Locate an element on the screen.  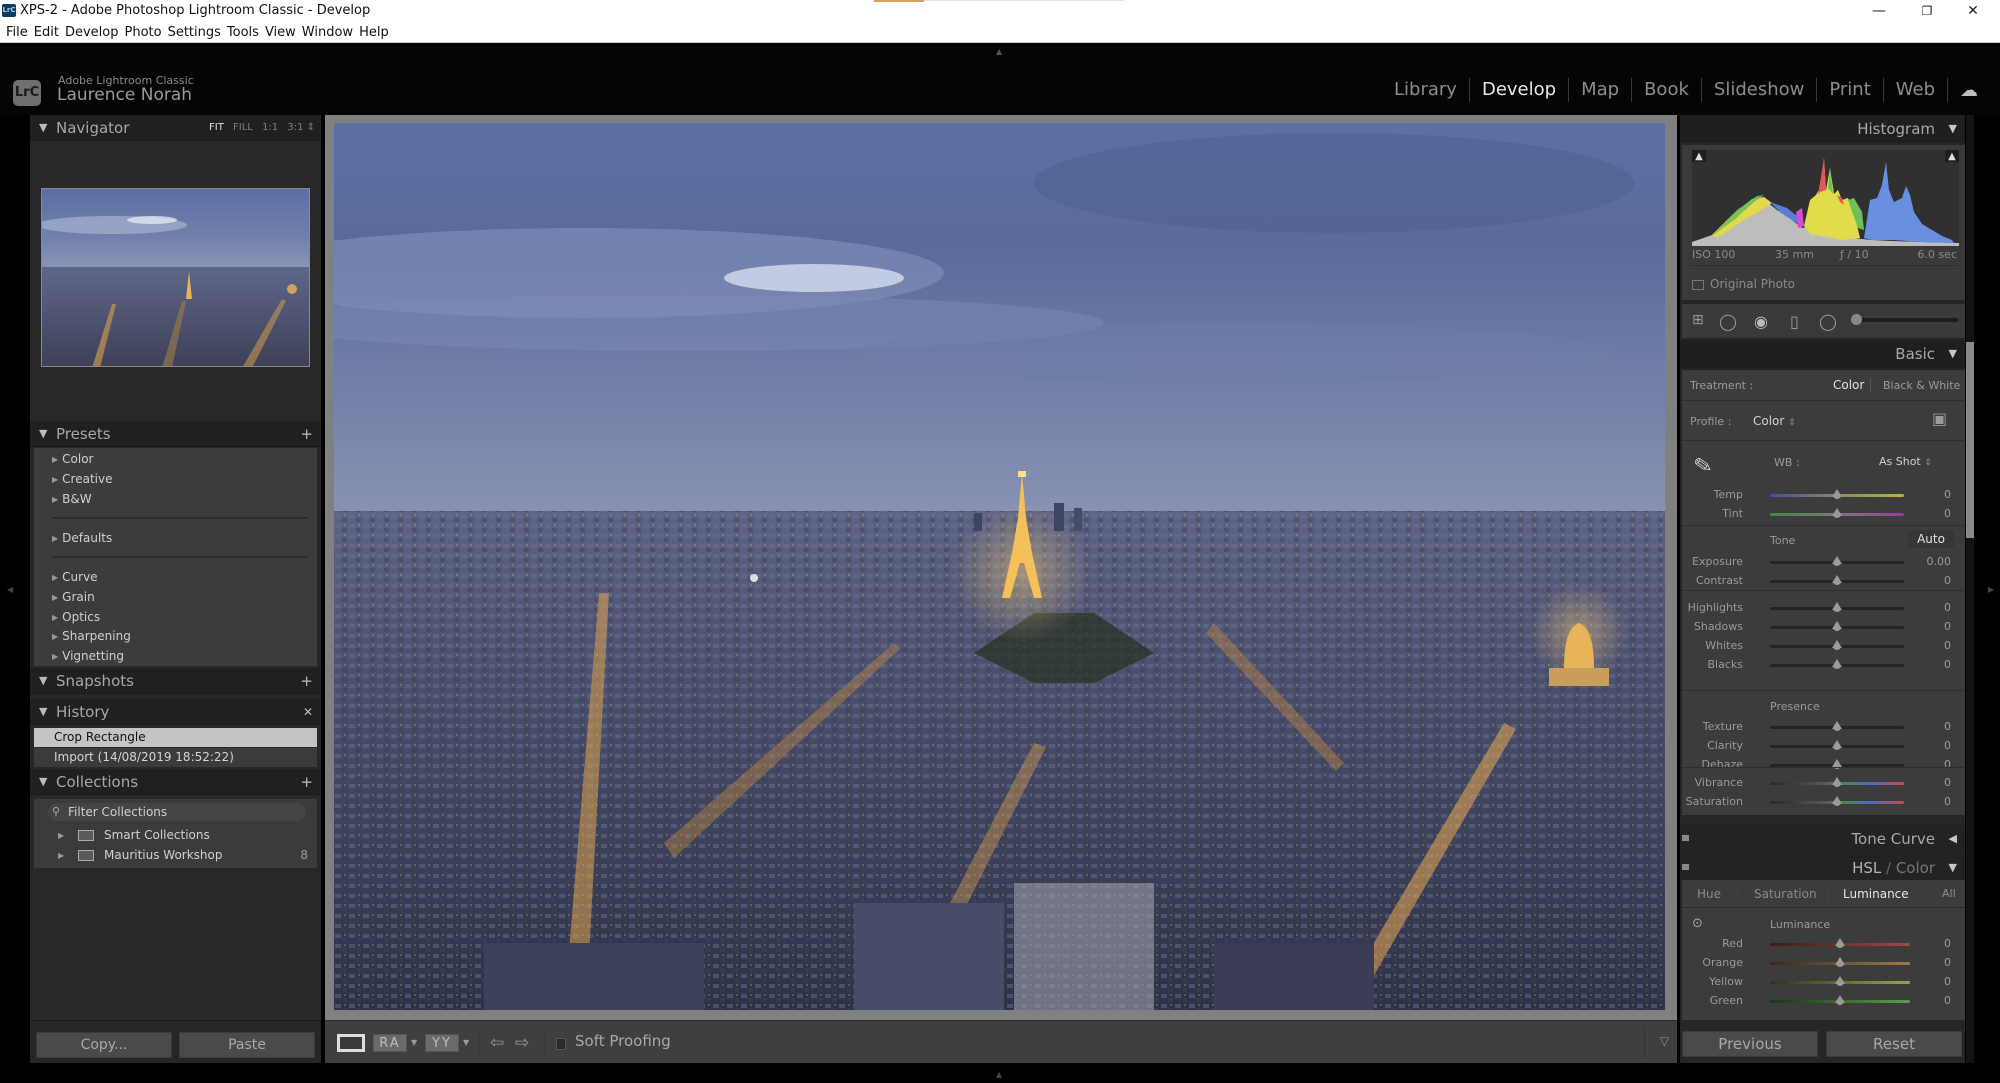
slider-highlights: Highlights 0 is located at coordinates (1823, 608).